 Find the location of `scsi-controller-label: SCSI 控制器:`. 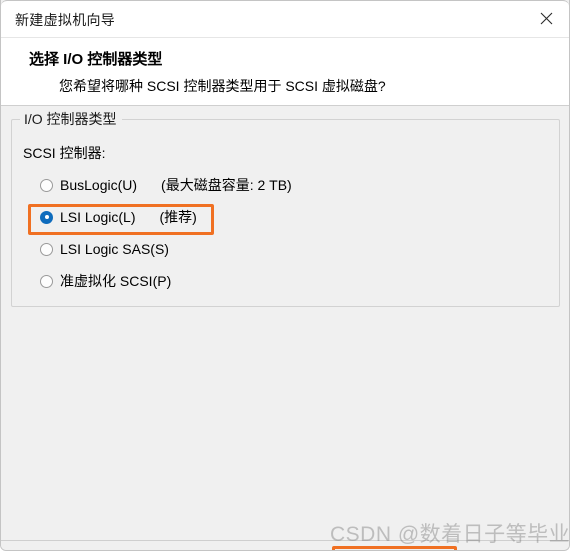

scsi-controller-label: SCSI 控制器: is located at coordinates (64, 153).